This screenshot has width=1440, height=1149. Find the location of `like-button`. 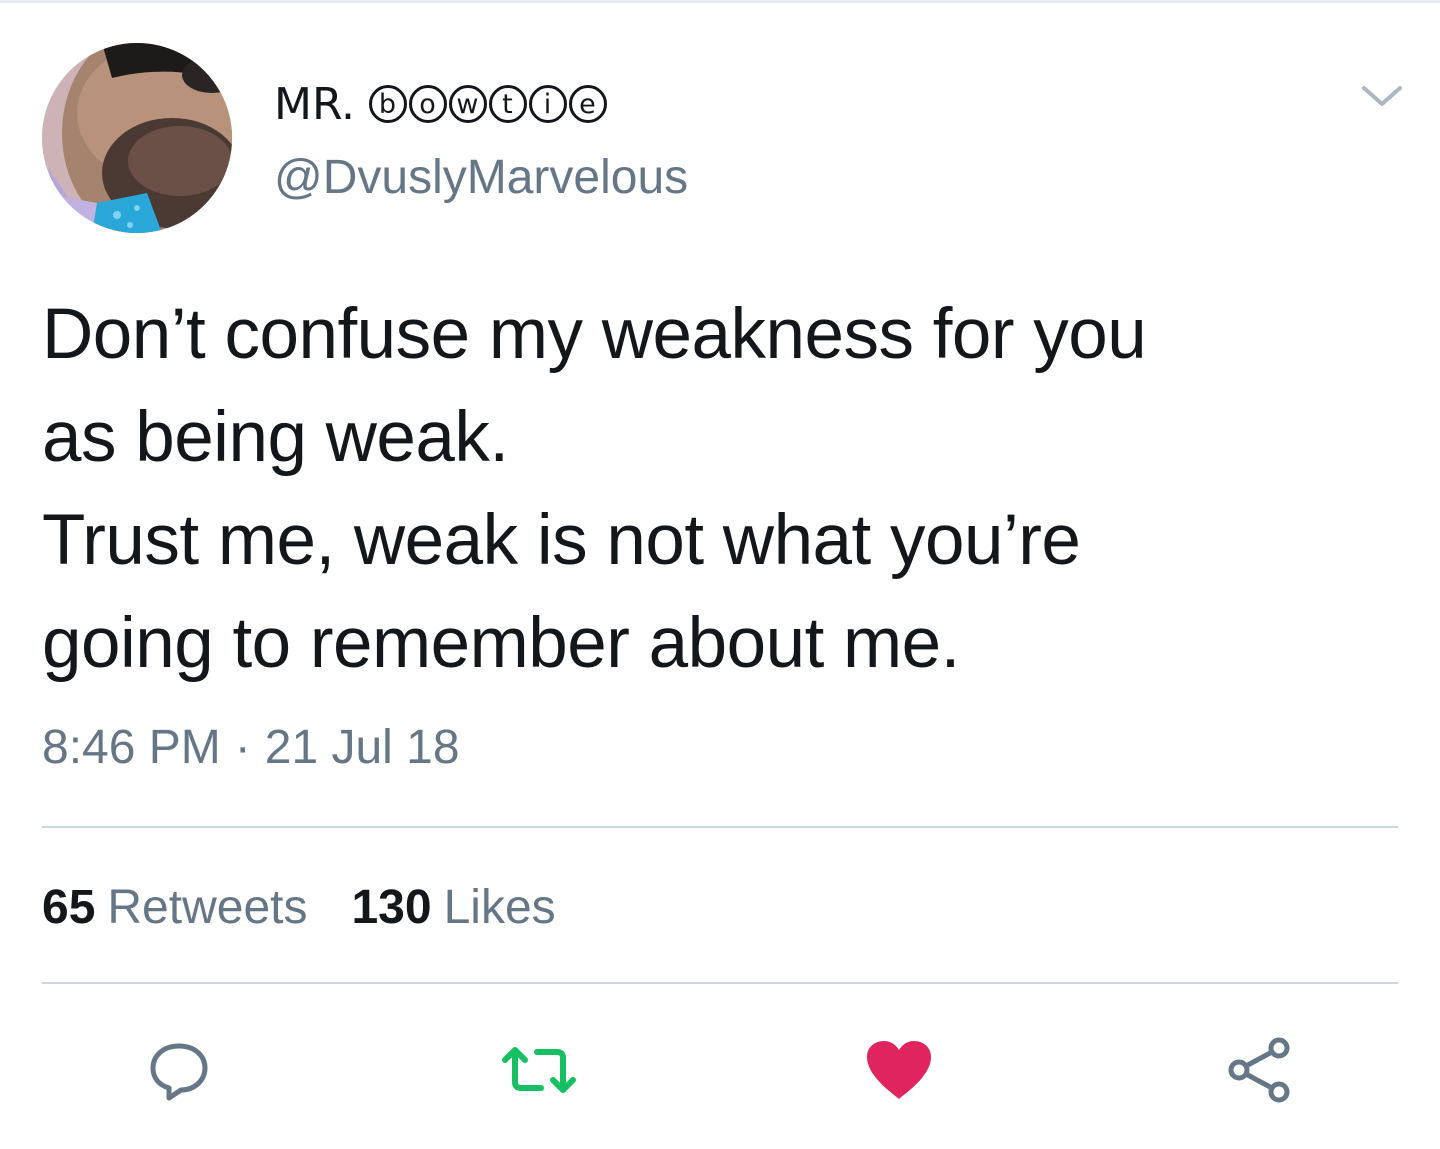

like-button is located at coordinates (899, 1070).